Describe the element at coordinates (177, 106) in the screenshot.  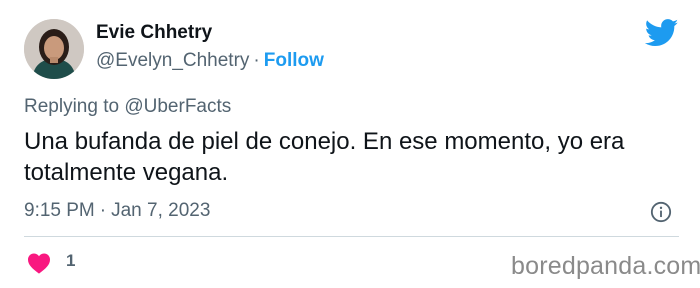
I see `reply-mention-link: @UberFacts` at that location.